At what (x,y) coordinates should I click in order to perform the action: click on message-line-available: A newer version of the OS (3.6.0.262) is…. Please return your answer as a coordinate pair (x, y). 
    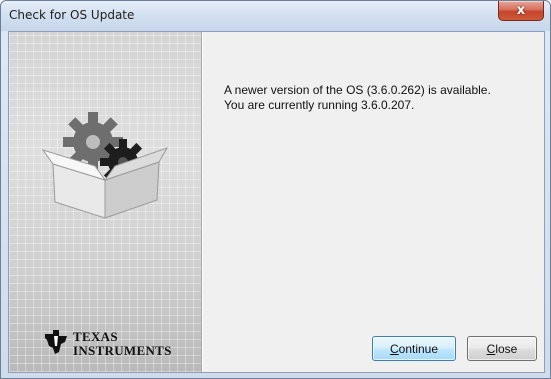
    Looking at the image, I should click on (357, 90).